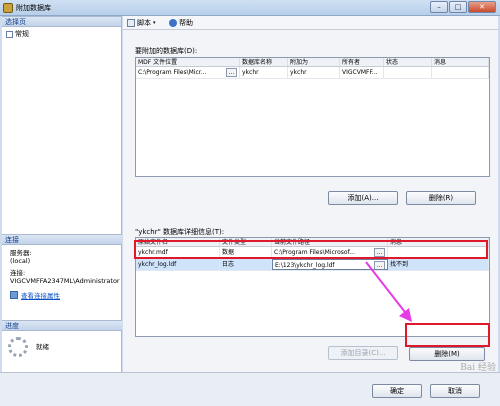 The height and width of the screenshot is (406, 500). I want to click on cancel-button: 取消, so click(455, 391).